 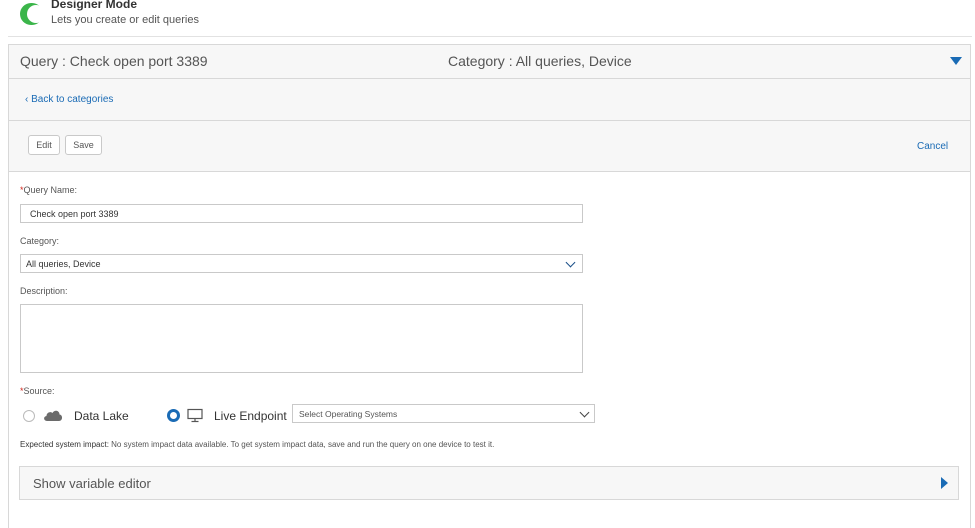 What do you see at coordinates (37, 391) in the screenshot?
I see `source-label: *Source:` at bounding box center [37, 391].